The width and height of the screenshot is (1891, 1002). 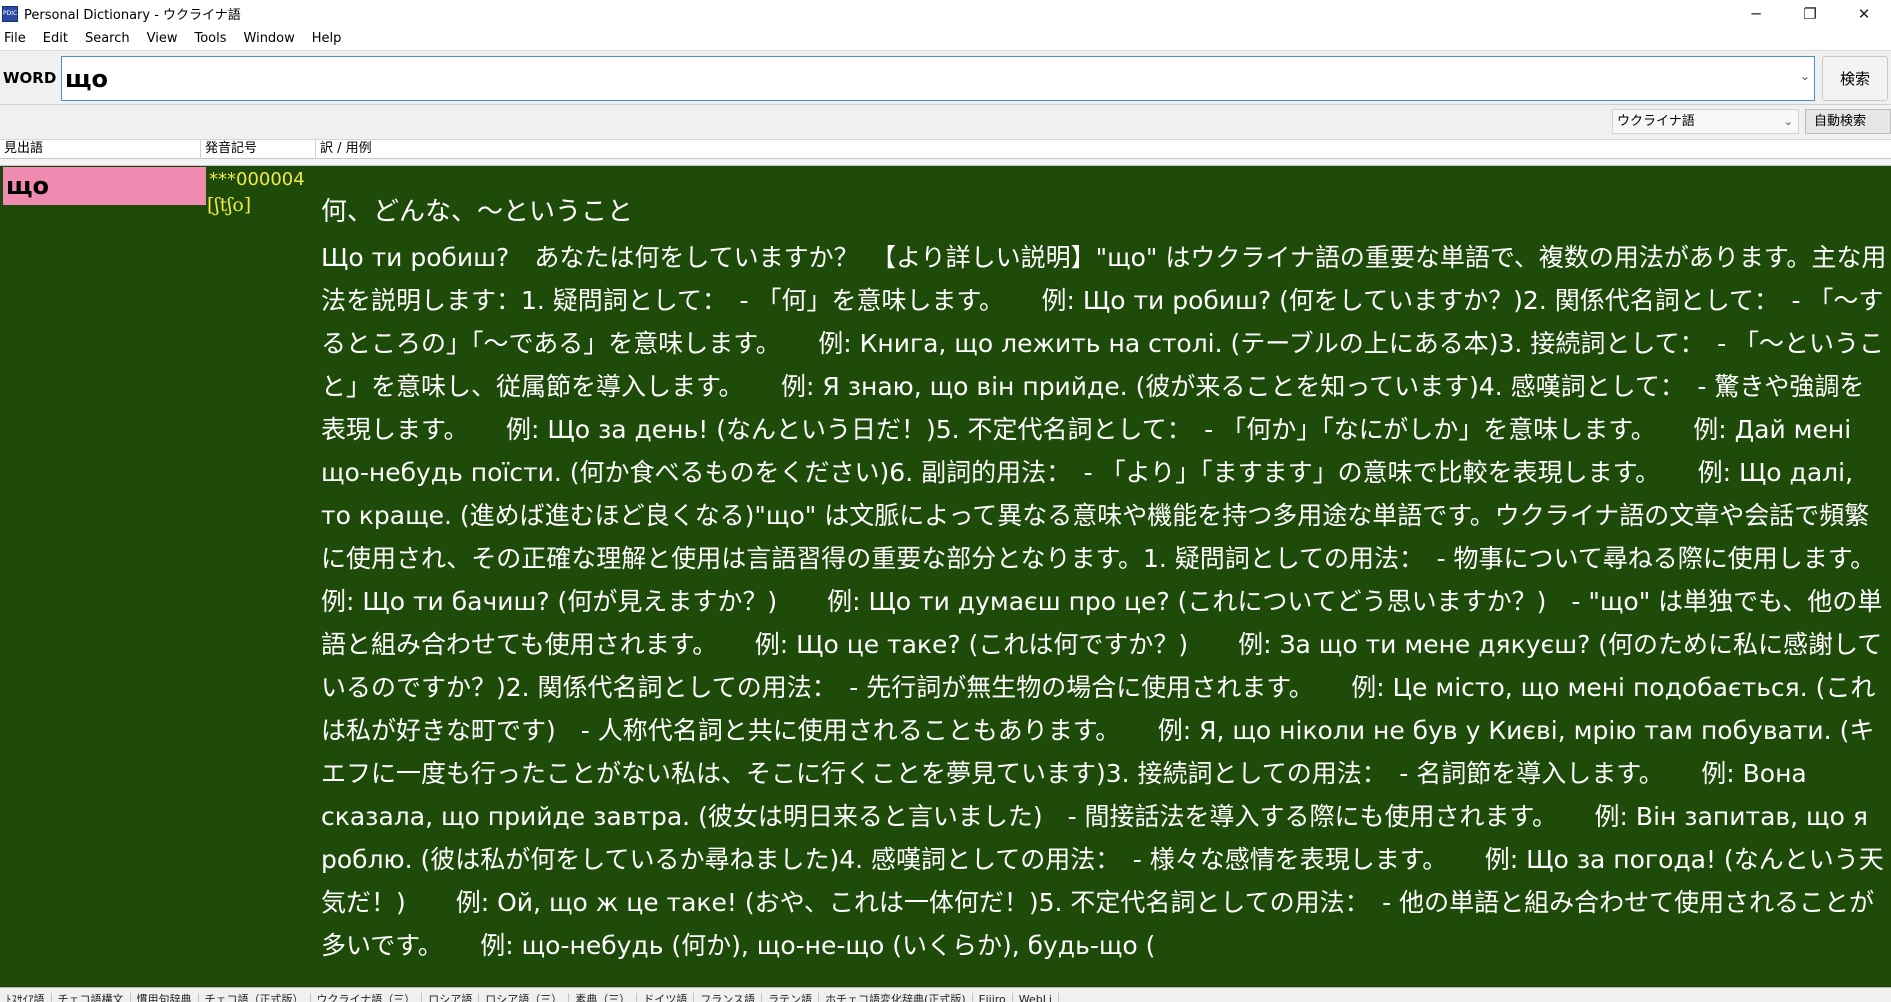 I want to click on menu-window: Window, so click(x=269, y=38).